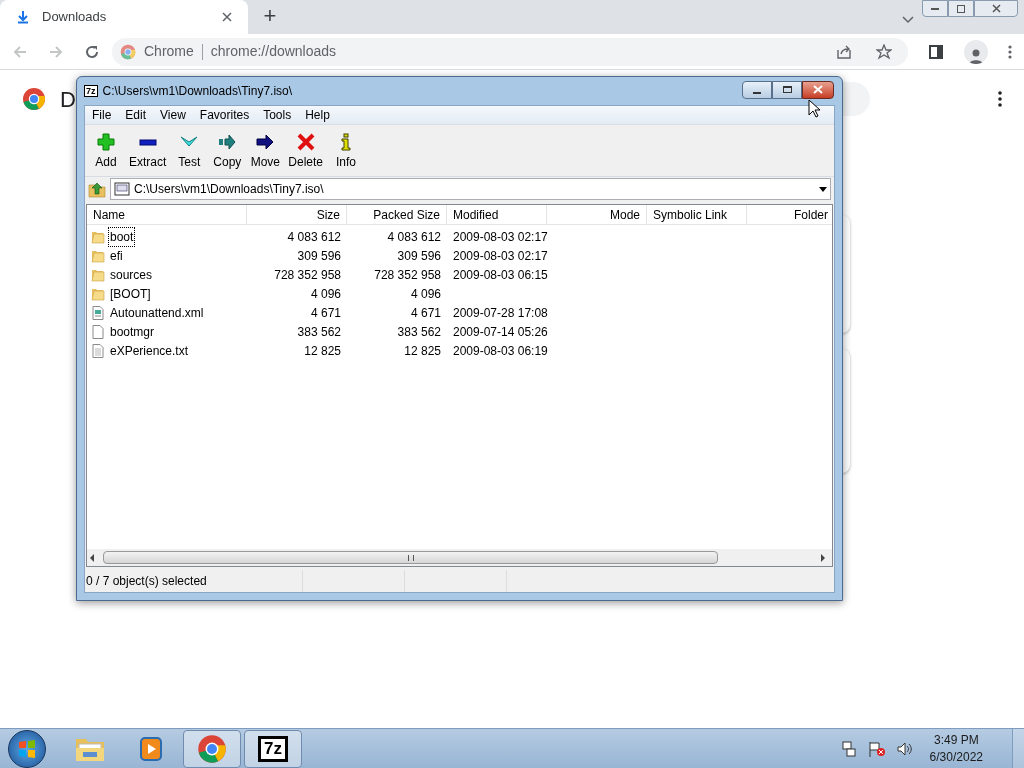 This screenshot has height=768, width=1024. Describe the element at coordinates (500, 274) in the screenshot. I see `table-cell: 2009-08-03 06:15` at that location.